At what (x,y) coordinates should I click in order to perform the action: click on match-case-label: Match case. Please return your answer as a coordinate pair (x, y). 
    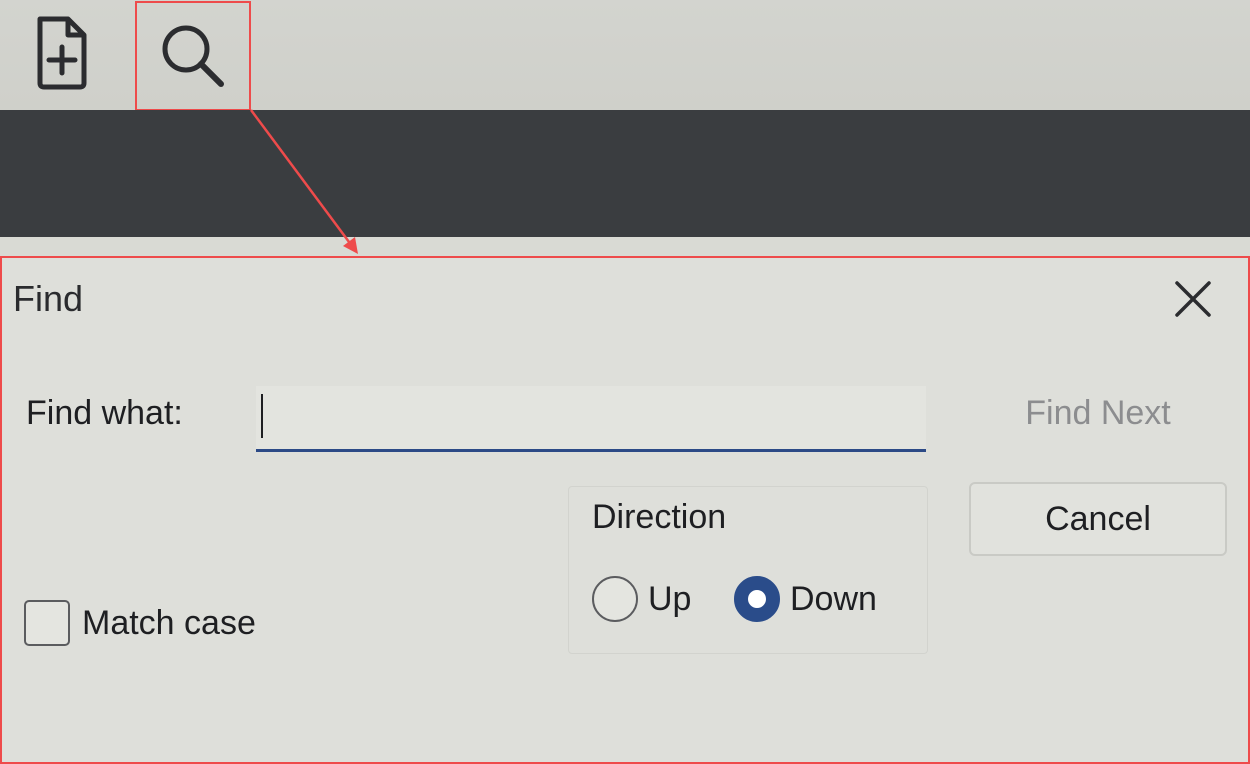
    Looking at the image, I should click on (169, 622).